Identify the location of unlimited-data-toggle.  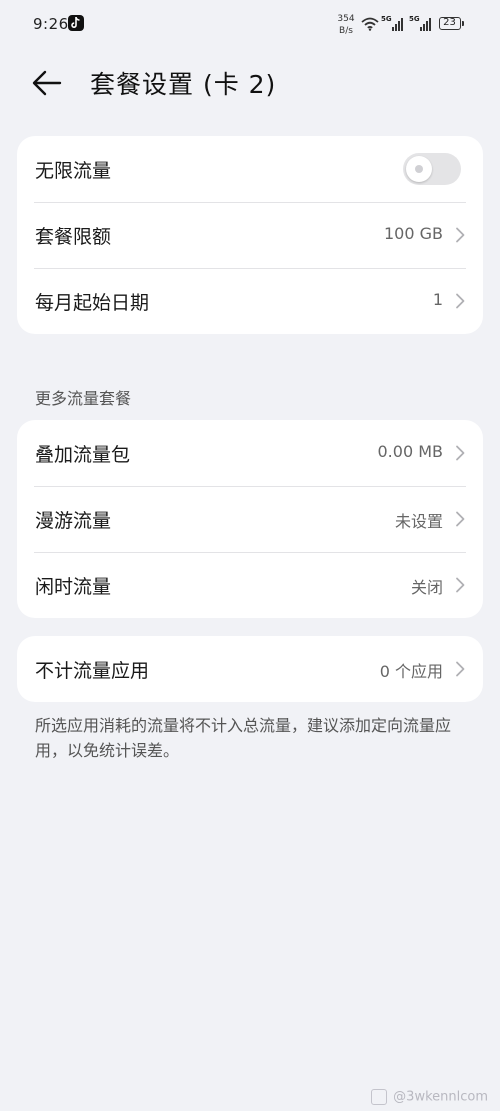
(432, 169).